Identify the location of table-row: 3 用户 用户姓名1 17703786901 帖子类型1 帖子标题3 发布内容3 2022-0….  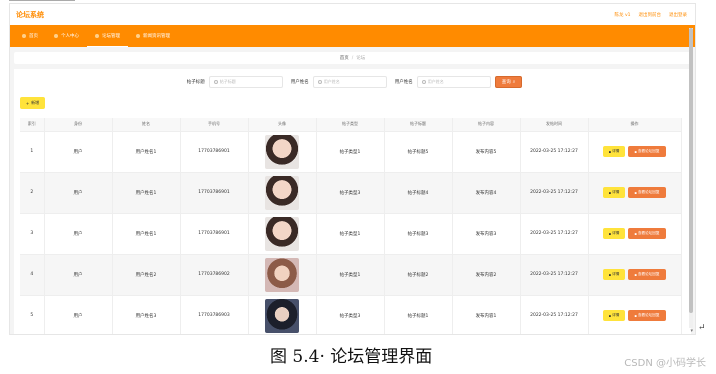
(351, 233).